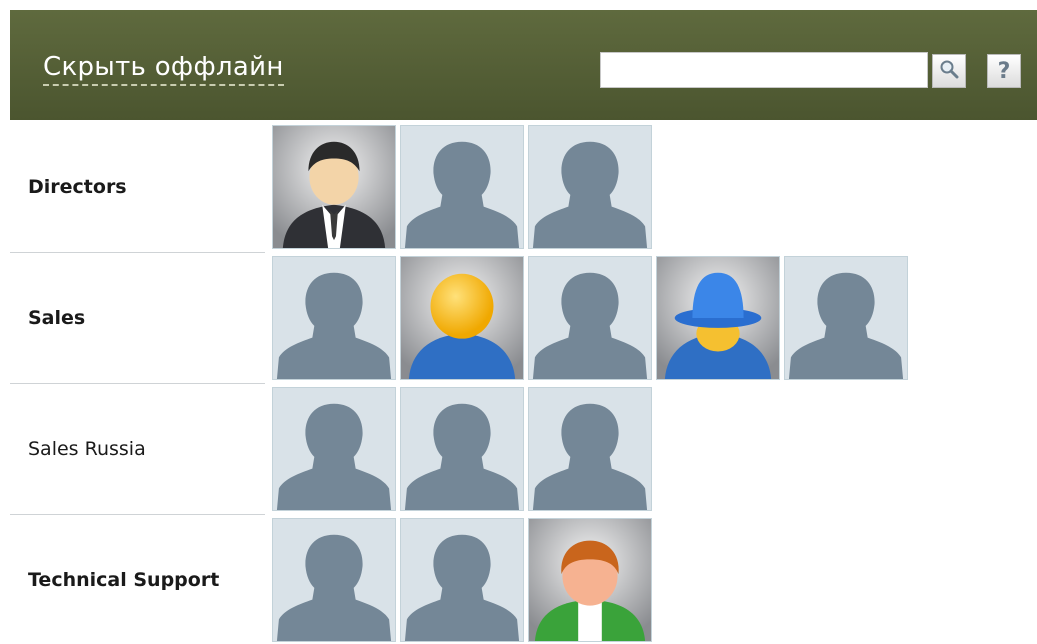 The height and width of the screenshot is (644, 1037). I want to click on help-icon: ?, so click(1004, 71).